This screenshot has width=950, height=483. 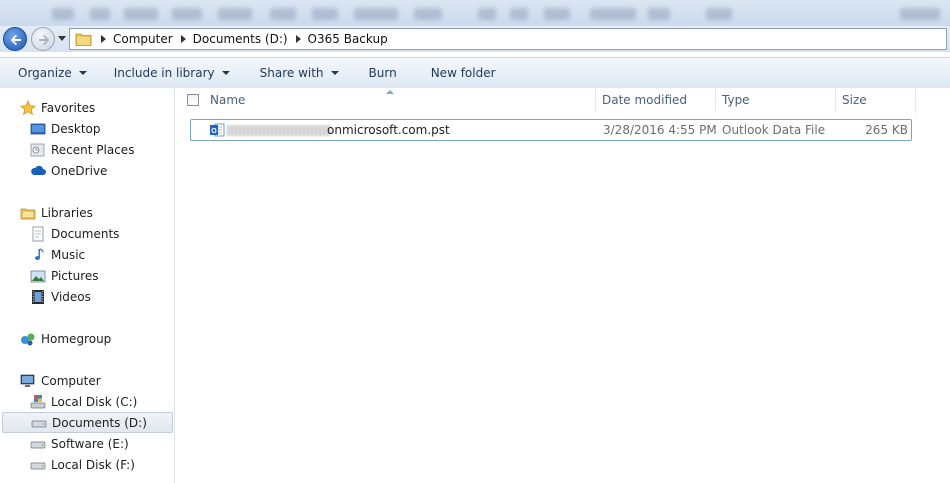 What do you see at coordinates (38, 402) in the screenshot?
I see `system-drive-icon` at bounding box center [38, 402].